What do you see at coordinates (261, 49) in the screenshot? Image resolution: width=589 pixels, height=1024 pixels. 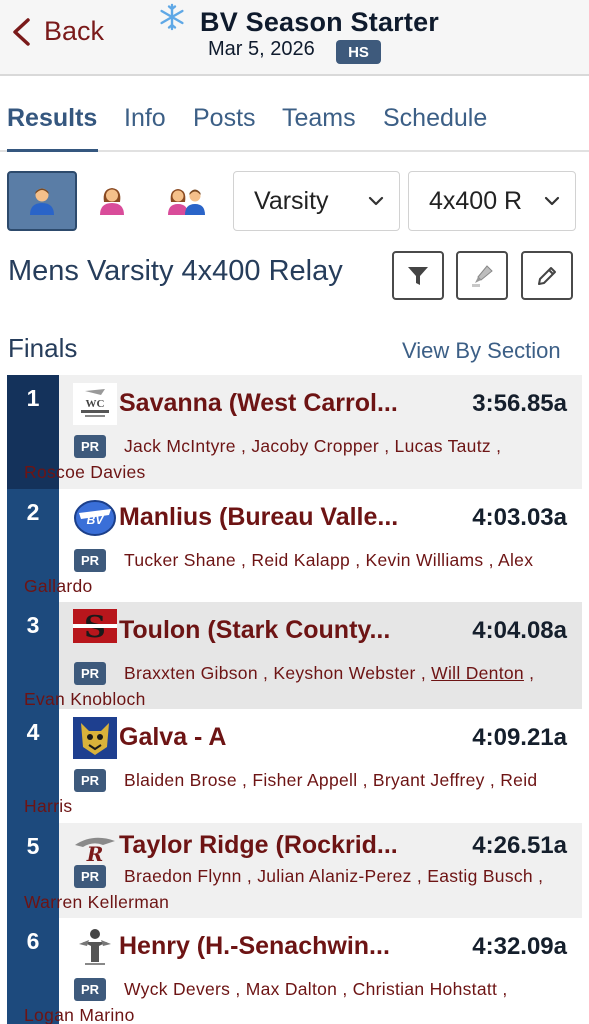 I see `meet-date: Mar 5, 2026` at bounding box center [261, 49].